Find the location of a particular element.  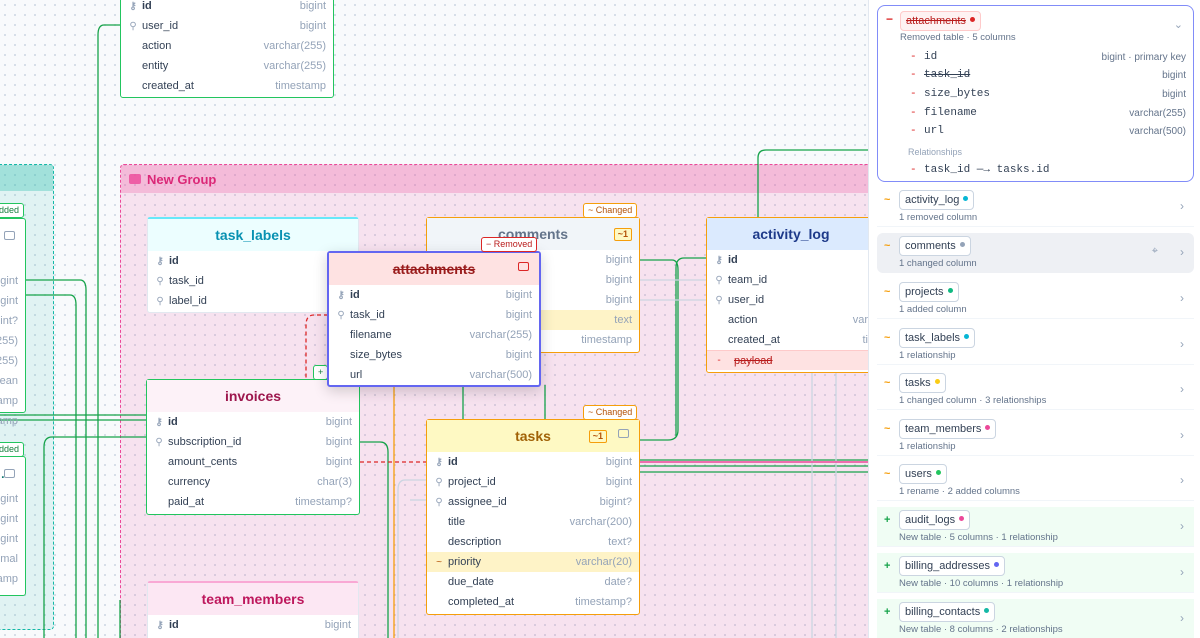

removed-symbol: − is located at coordinates (890, 19).